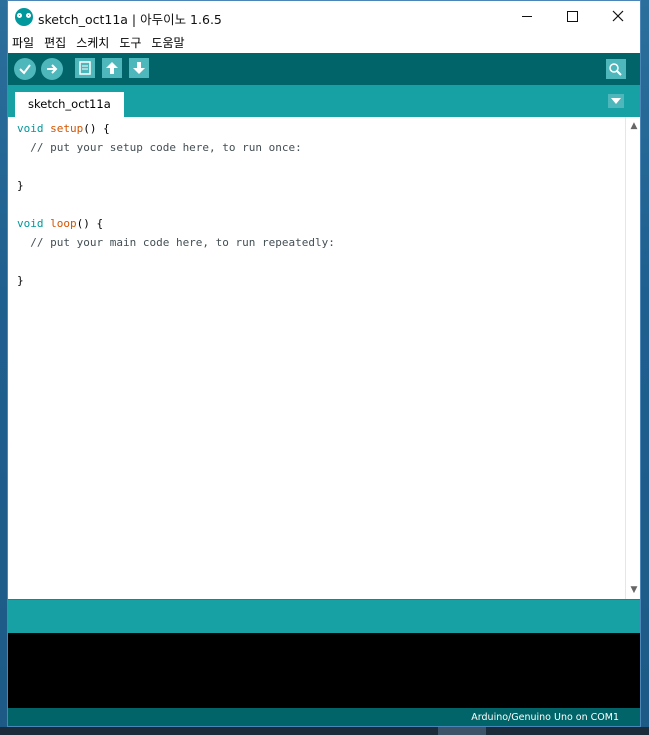  I want to click on menu-tools: 도구, so click(130, 42).